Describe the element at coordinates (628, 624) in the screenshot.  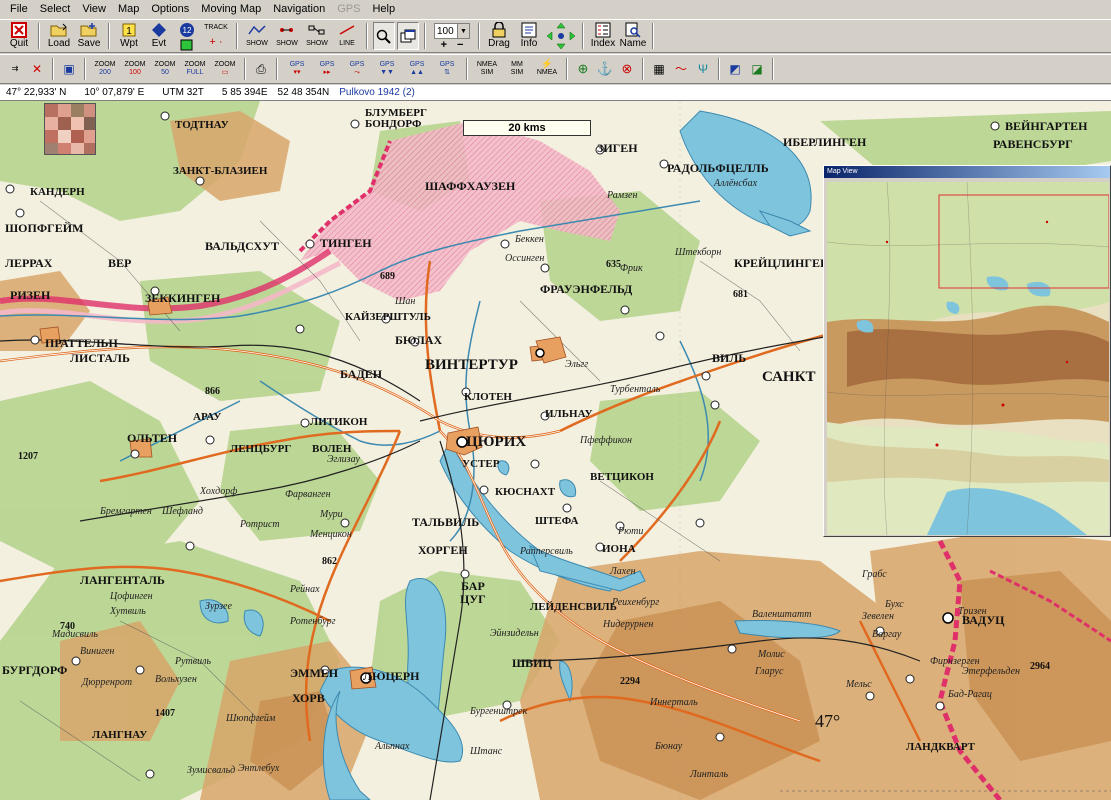
I see `map-place-label: Нидерурнен` at that location.